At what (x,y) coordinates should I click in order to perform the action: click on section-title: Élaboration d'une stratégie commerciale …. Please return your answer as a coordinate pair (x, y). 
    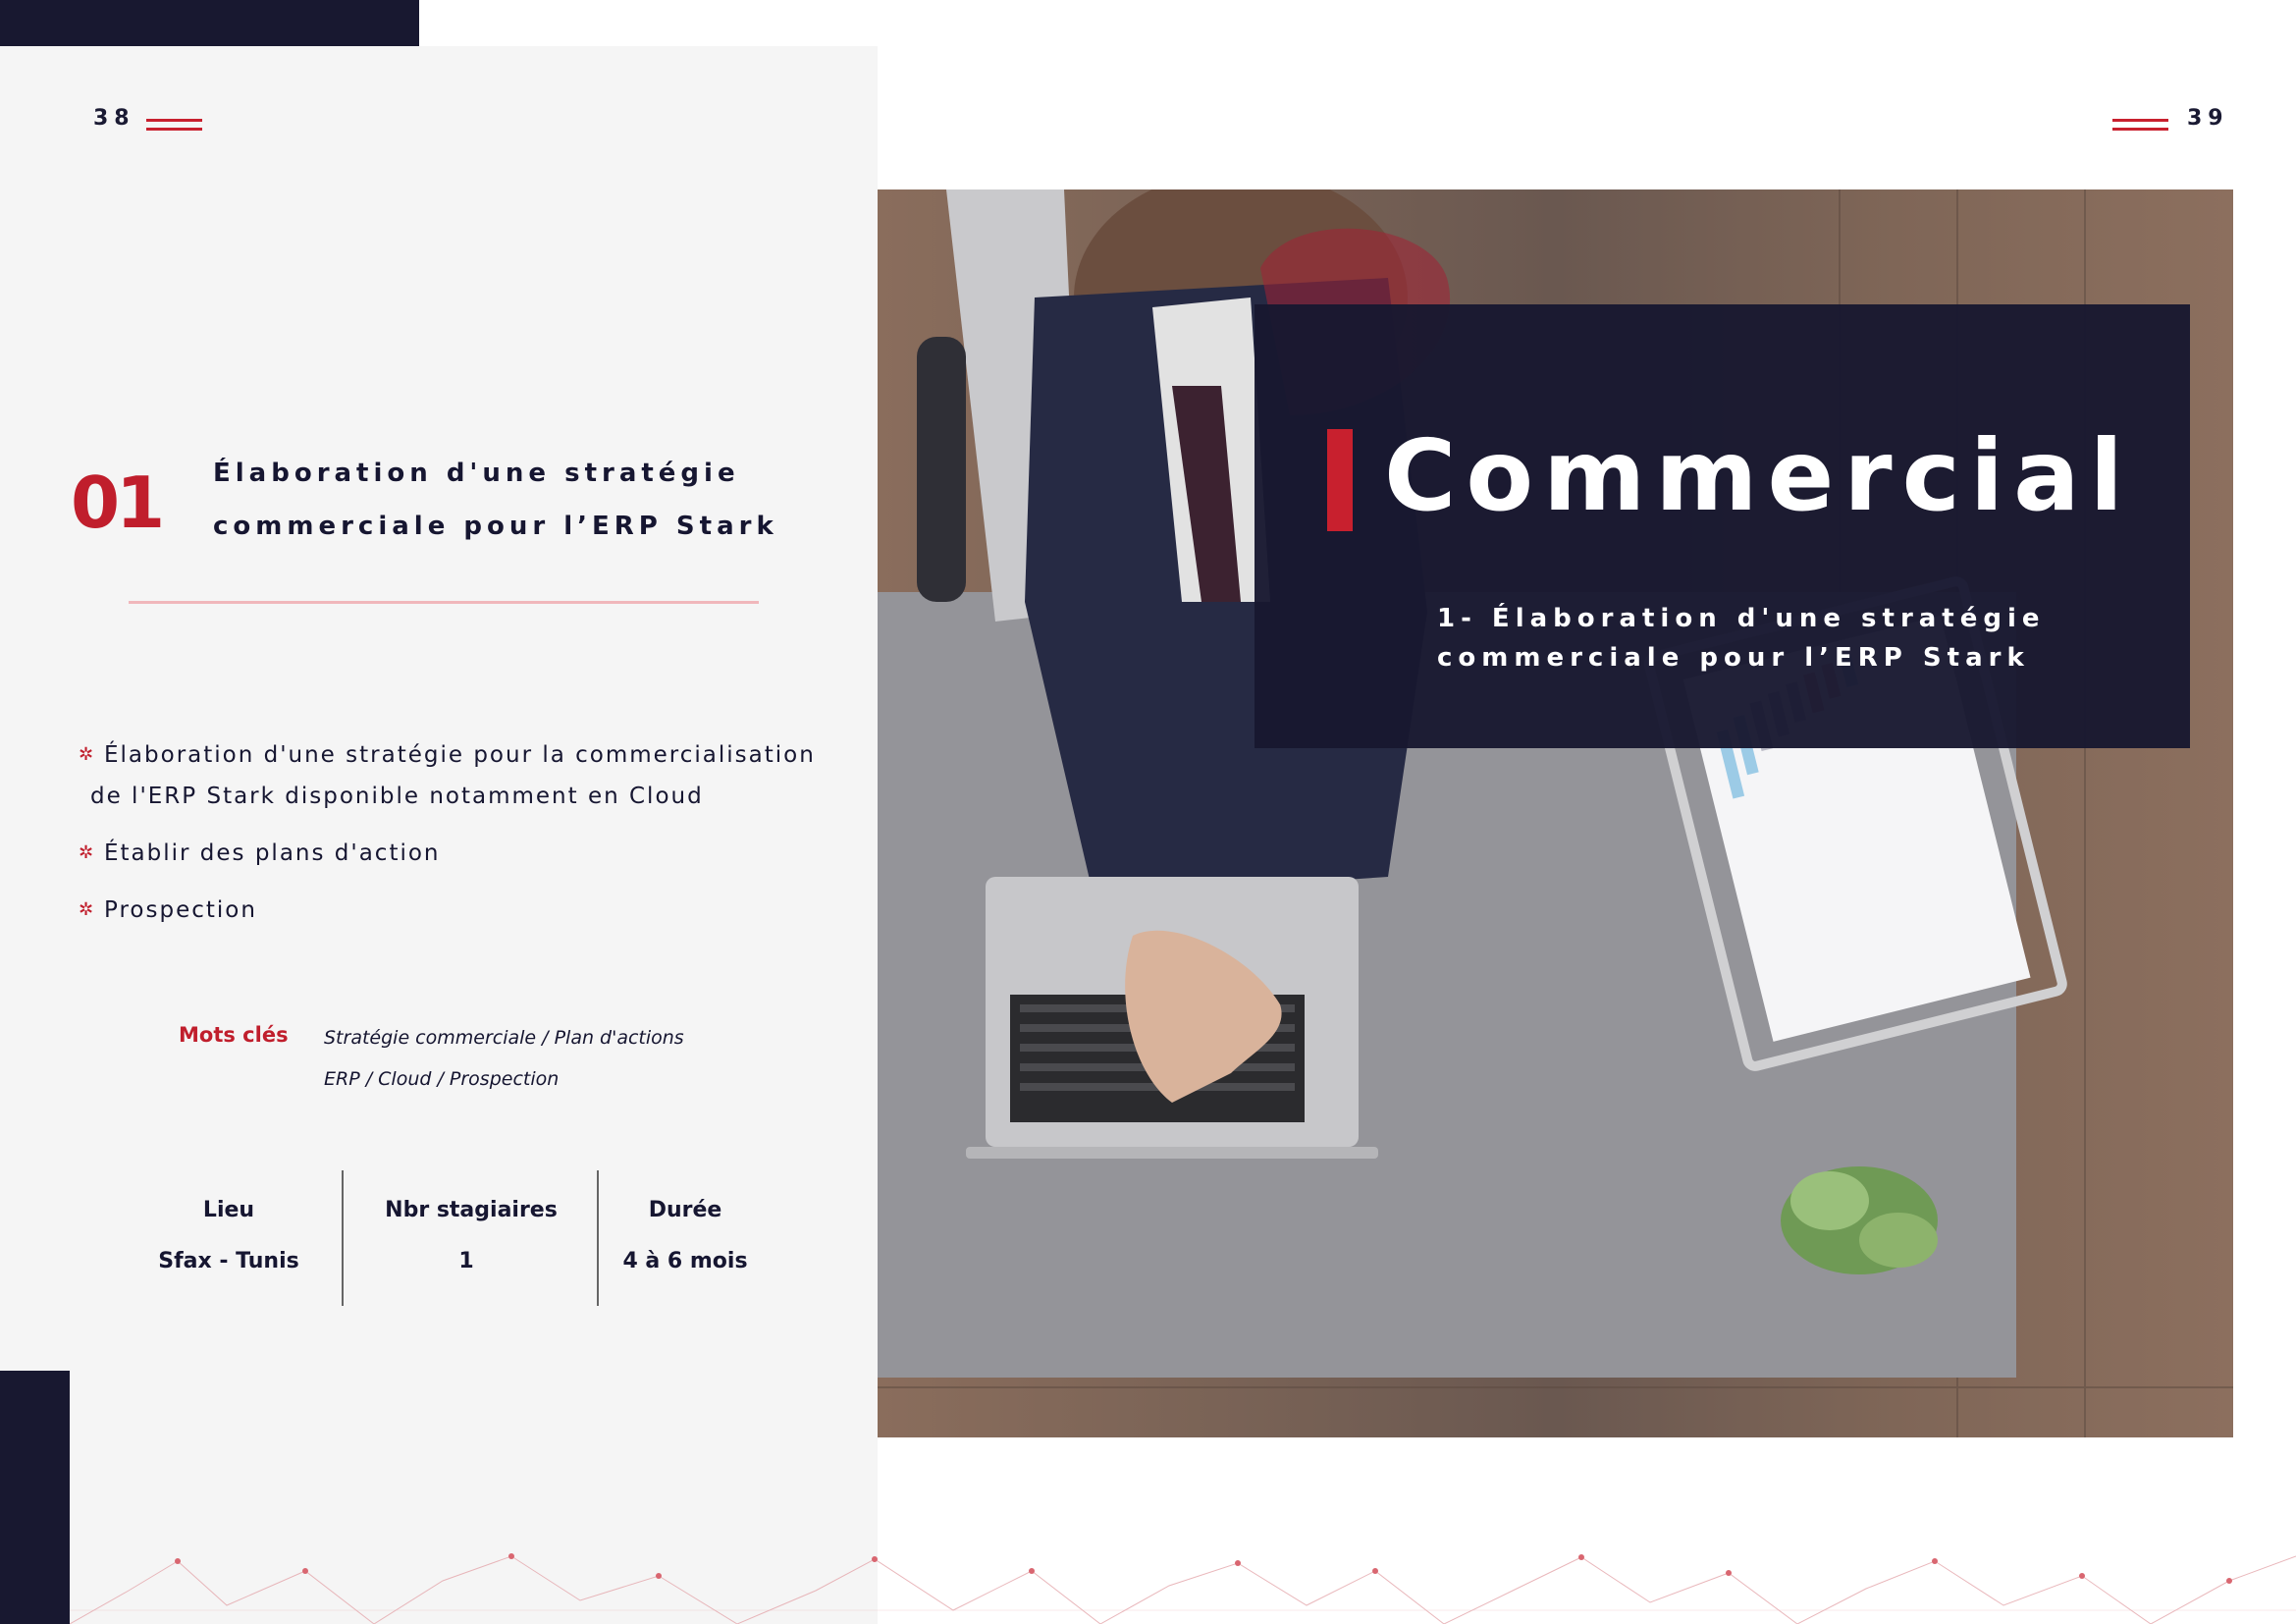
    Looking at the image, I should click on (496, 500).